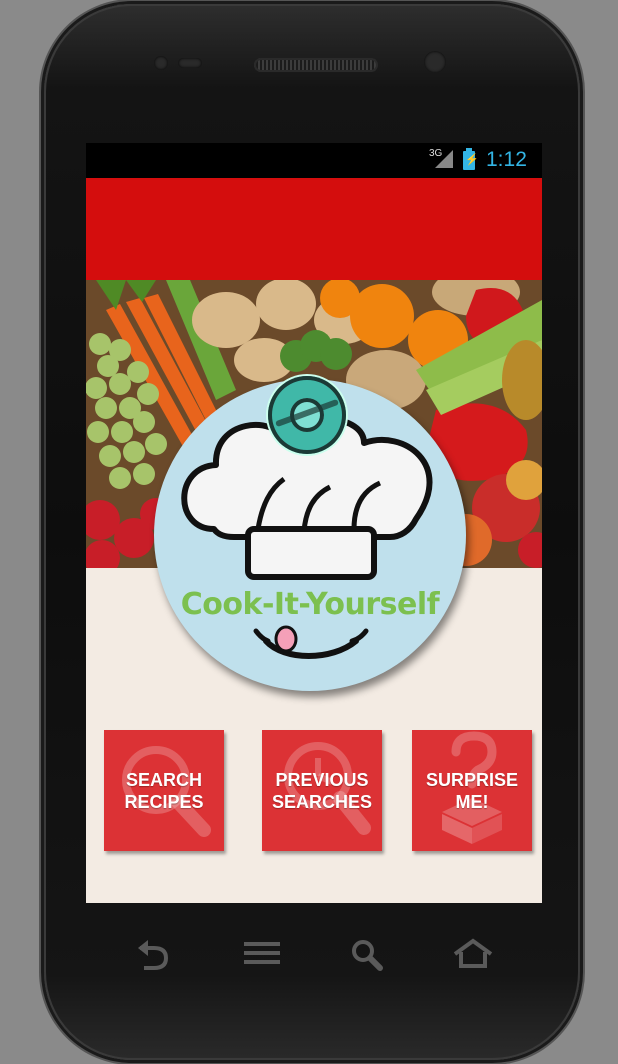 The height and width of the screenshot is (1064, 618). Describe the element at coordinates (314, 160) in the screenshot. I see `status-bar: 3G ⚡ 1:12` at that location.